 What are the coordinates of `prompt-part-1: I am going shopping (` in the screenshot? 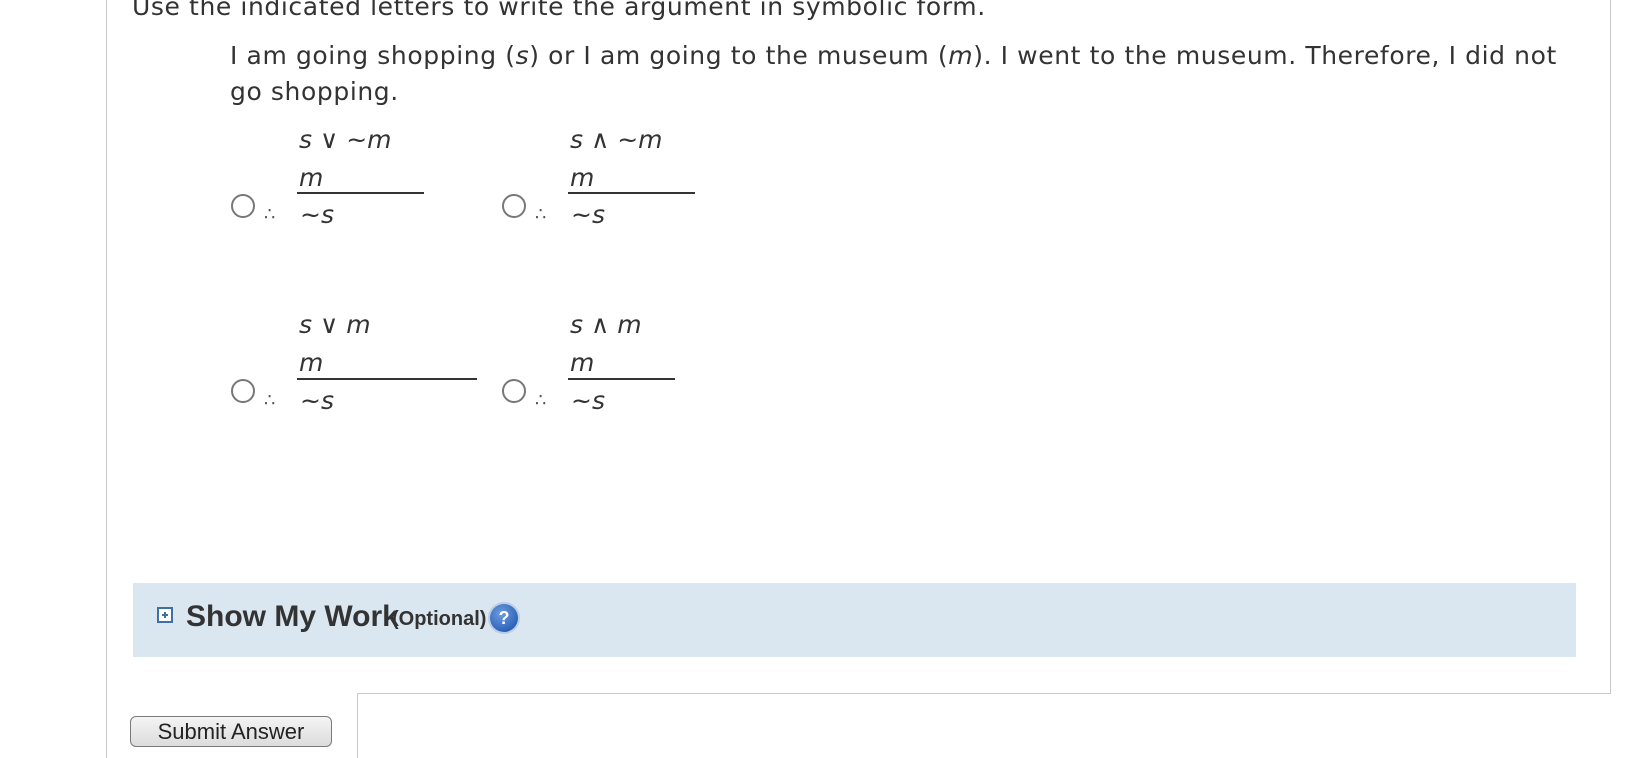 It's located at (373, 55).